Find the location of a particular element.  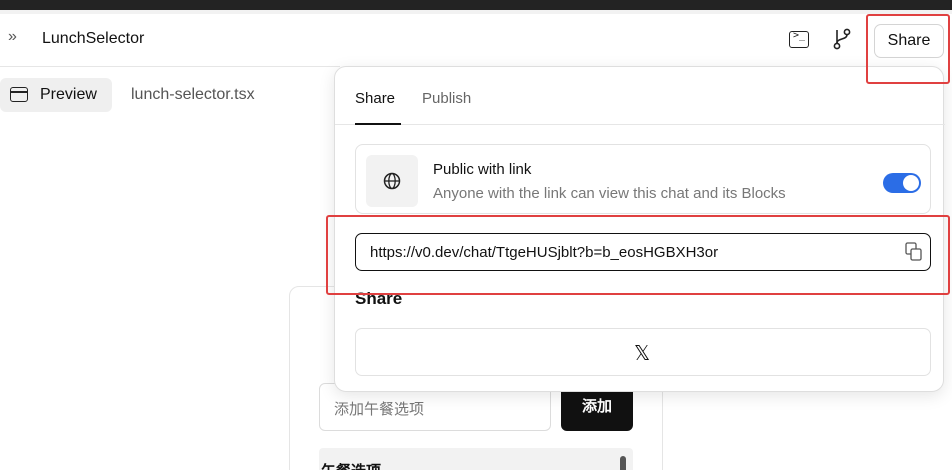

project-title: LunchSelector is located at coordinates (93, 38).